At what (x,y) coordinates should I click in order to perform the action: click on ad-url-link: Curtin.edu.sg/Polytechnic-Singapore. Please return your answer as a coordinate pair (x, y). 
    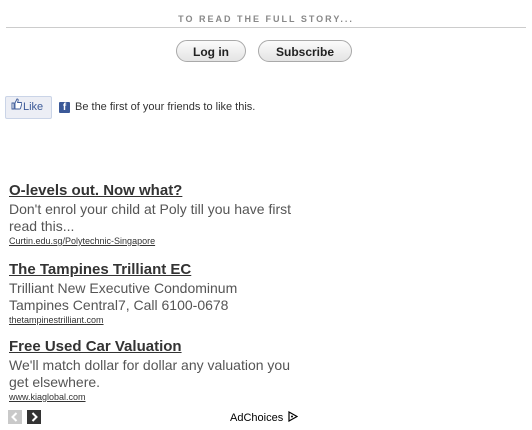
    Looking at the image, I should click on (159, 241).